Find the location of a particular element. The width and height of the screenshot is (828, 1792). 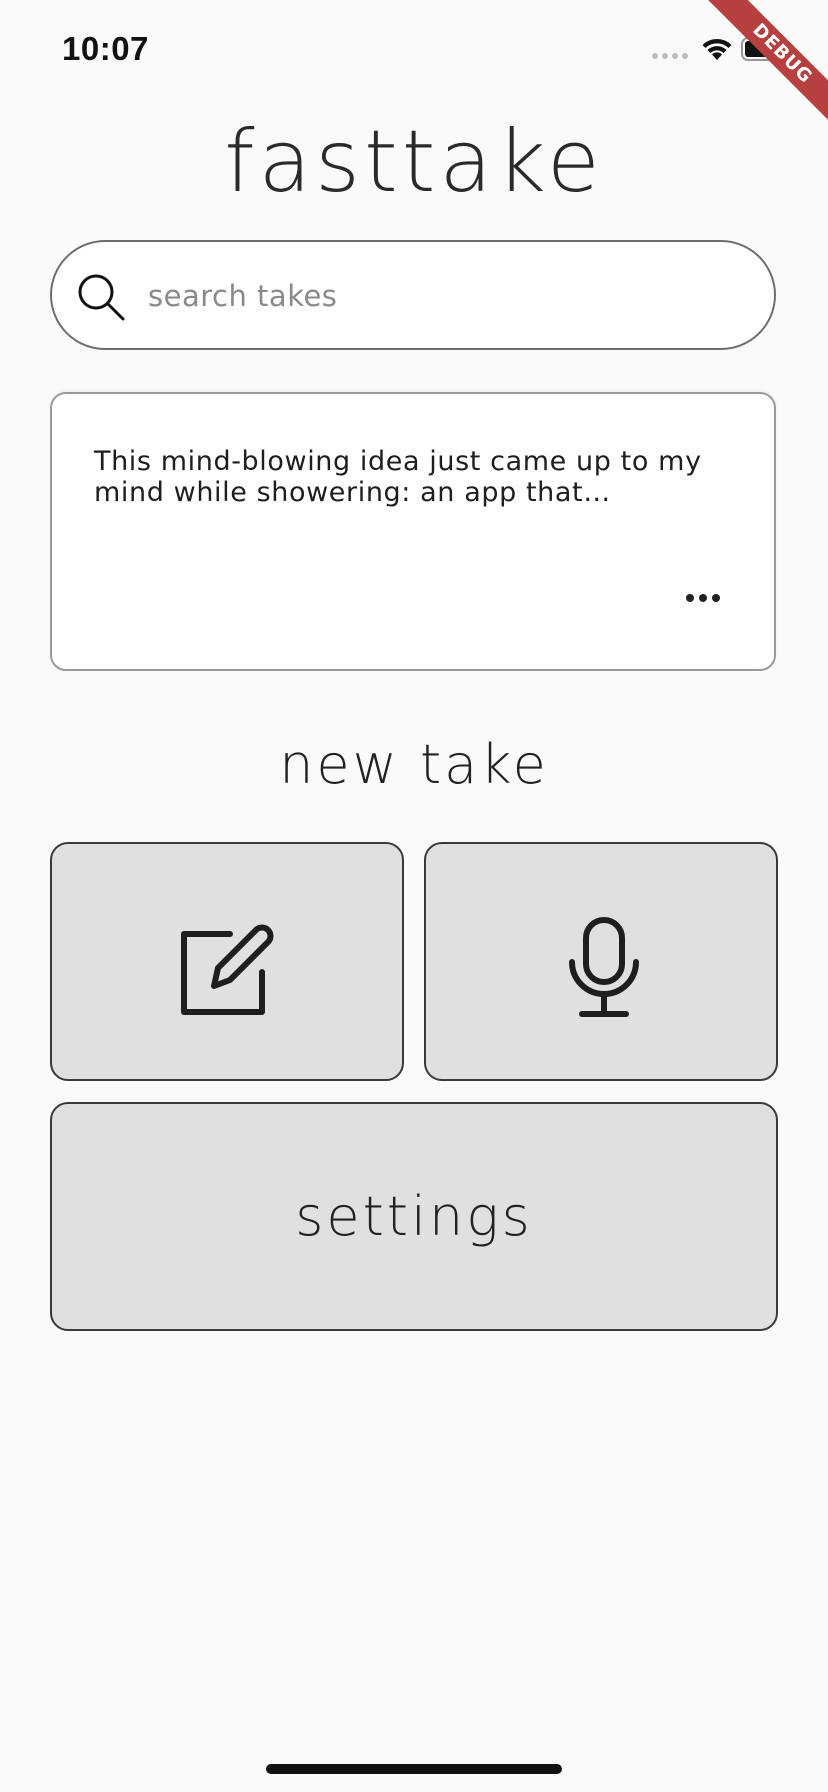

search-bar is located at coordinates (413, 295).